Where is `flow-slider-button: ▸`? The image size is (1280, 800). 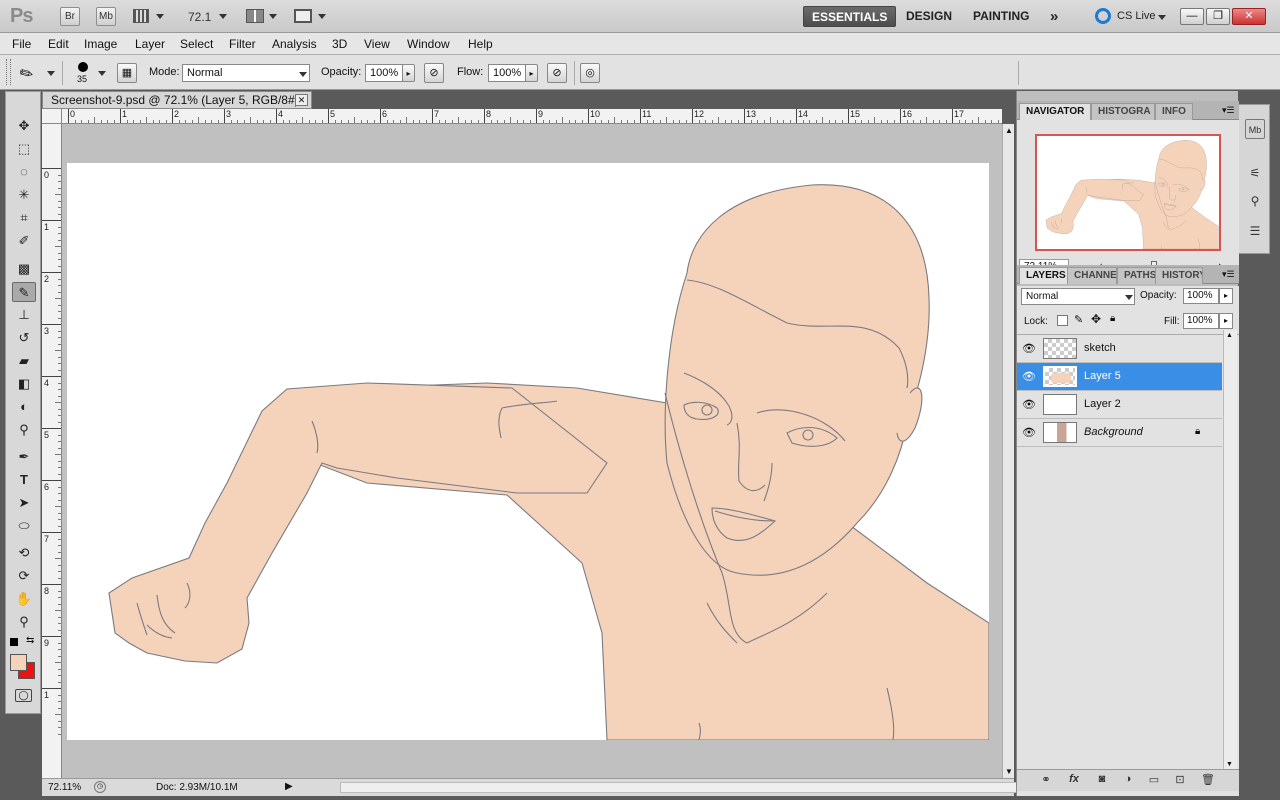 flow-slider-button: ▸ is located at coordinates (531, 73).